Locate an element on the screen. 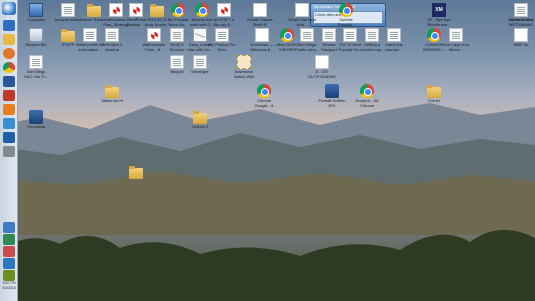  desktop-icon-row4-1: Tables for Hi is located at coordinates (112, 94).